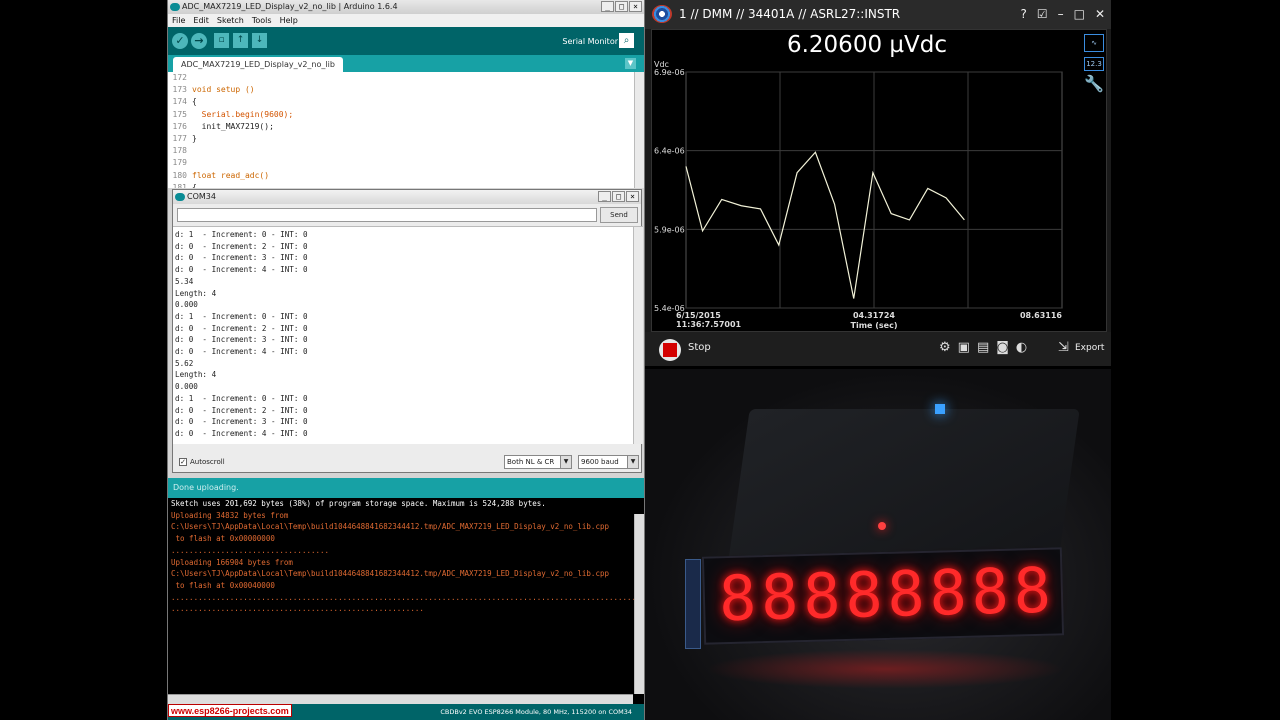  I want to click on line-number: 181, so click(179, 185).